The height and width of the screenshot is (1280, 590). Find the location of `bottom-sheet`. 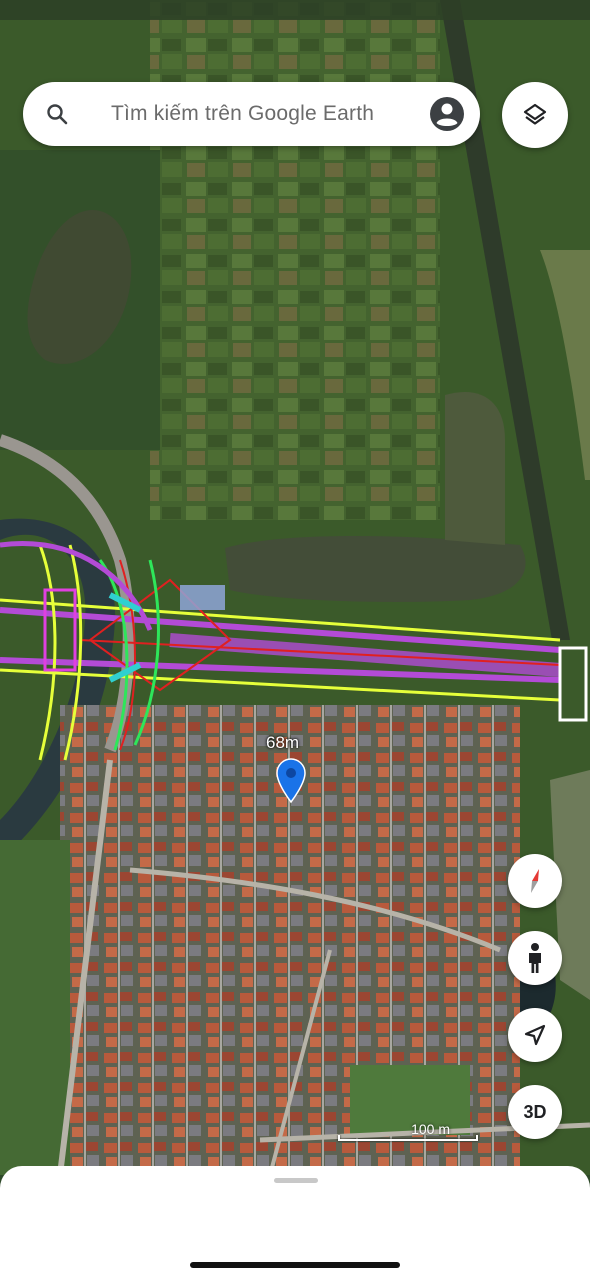

bottom-sheet is located at coordinates (295, 1223).